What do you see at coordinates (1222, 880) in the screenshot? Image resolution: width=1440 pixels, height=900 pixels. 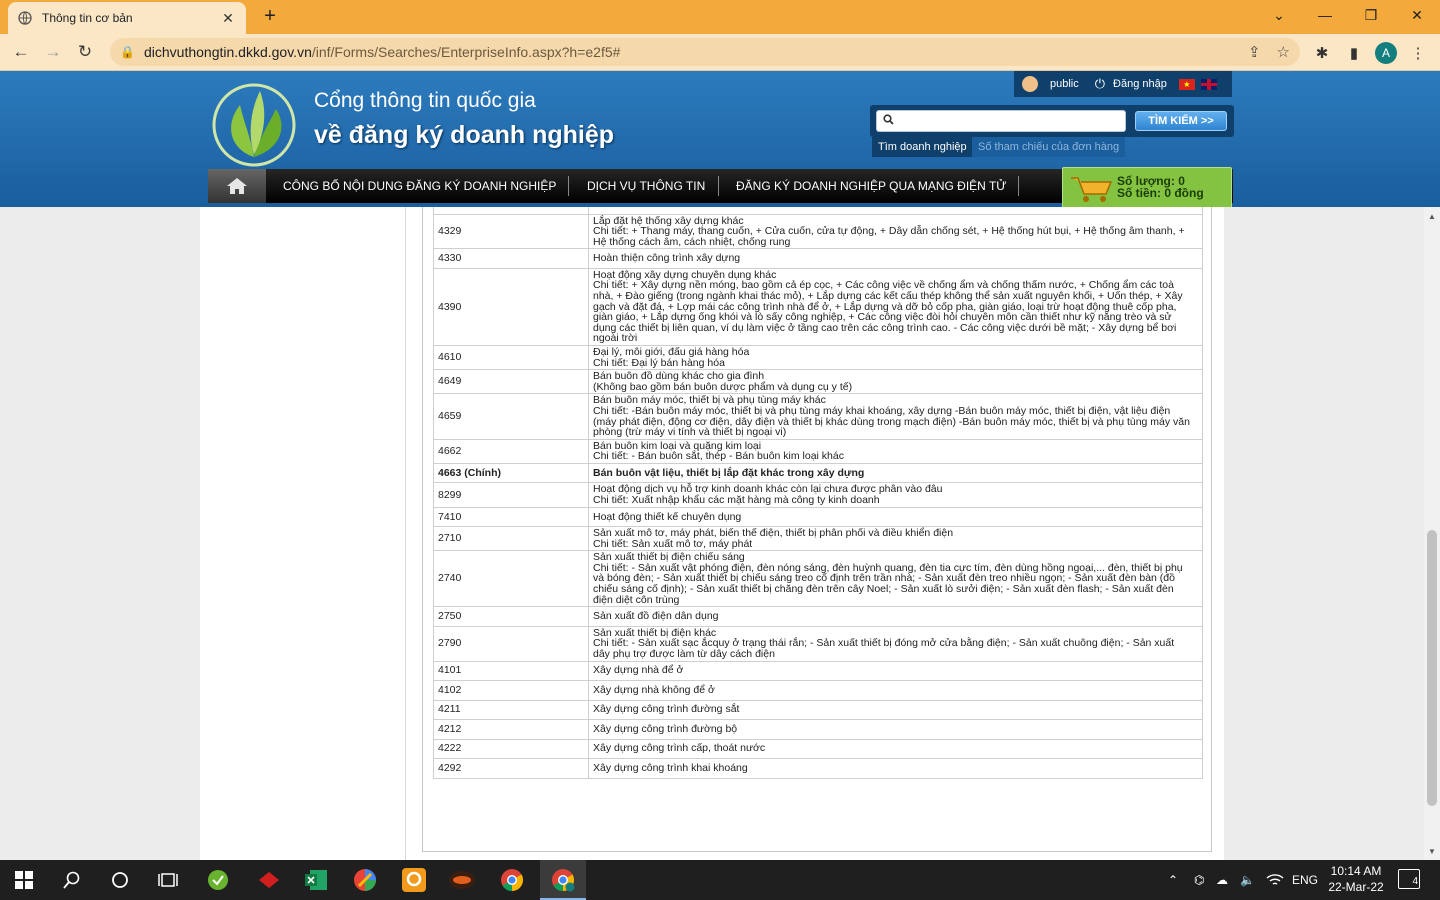 I see `tray-network-warning-icon: ☁` at bounding box center [1222, 880].